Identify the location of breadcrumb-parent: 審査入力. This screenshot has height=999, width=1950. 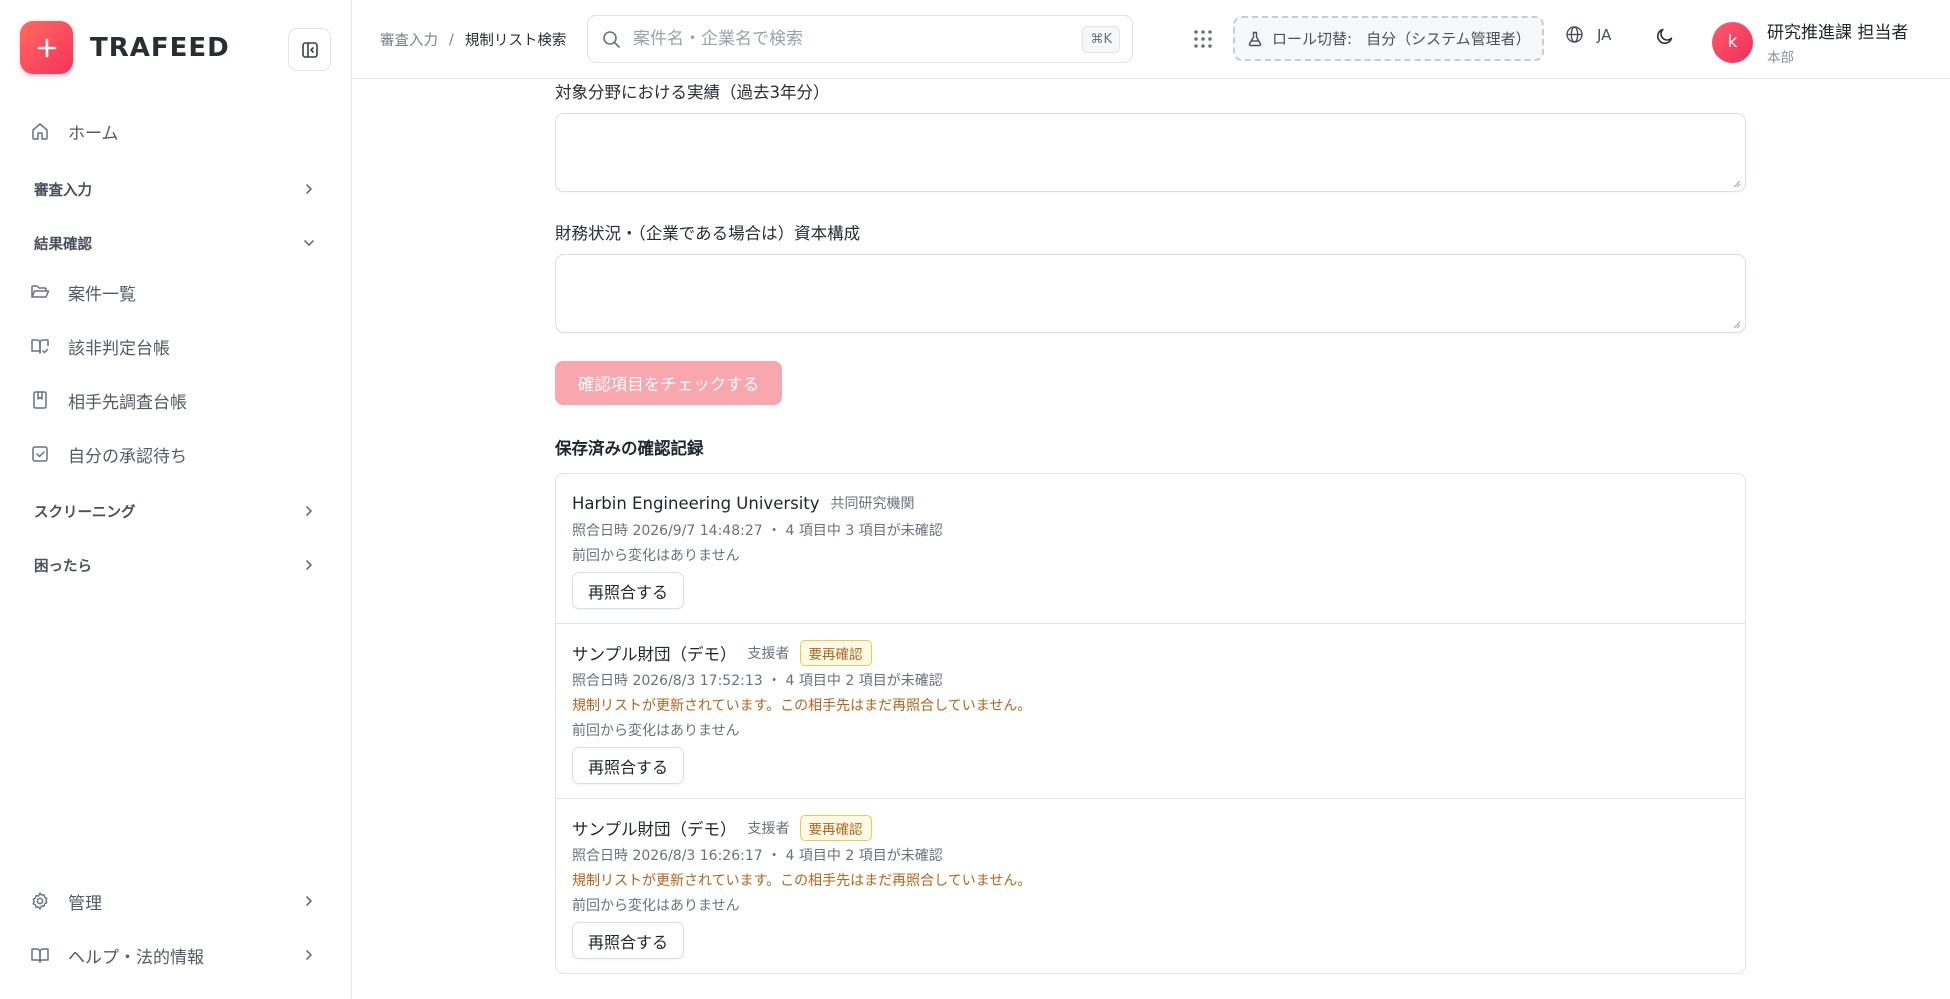
(409, 39).